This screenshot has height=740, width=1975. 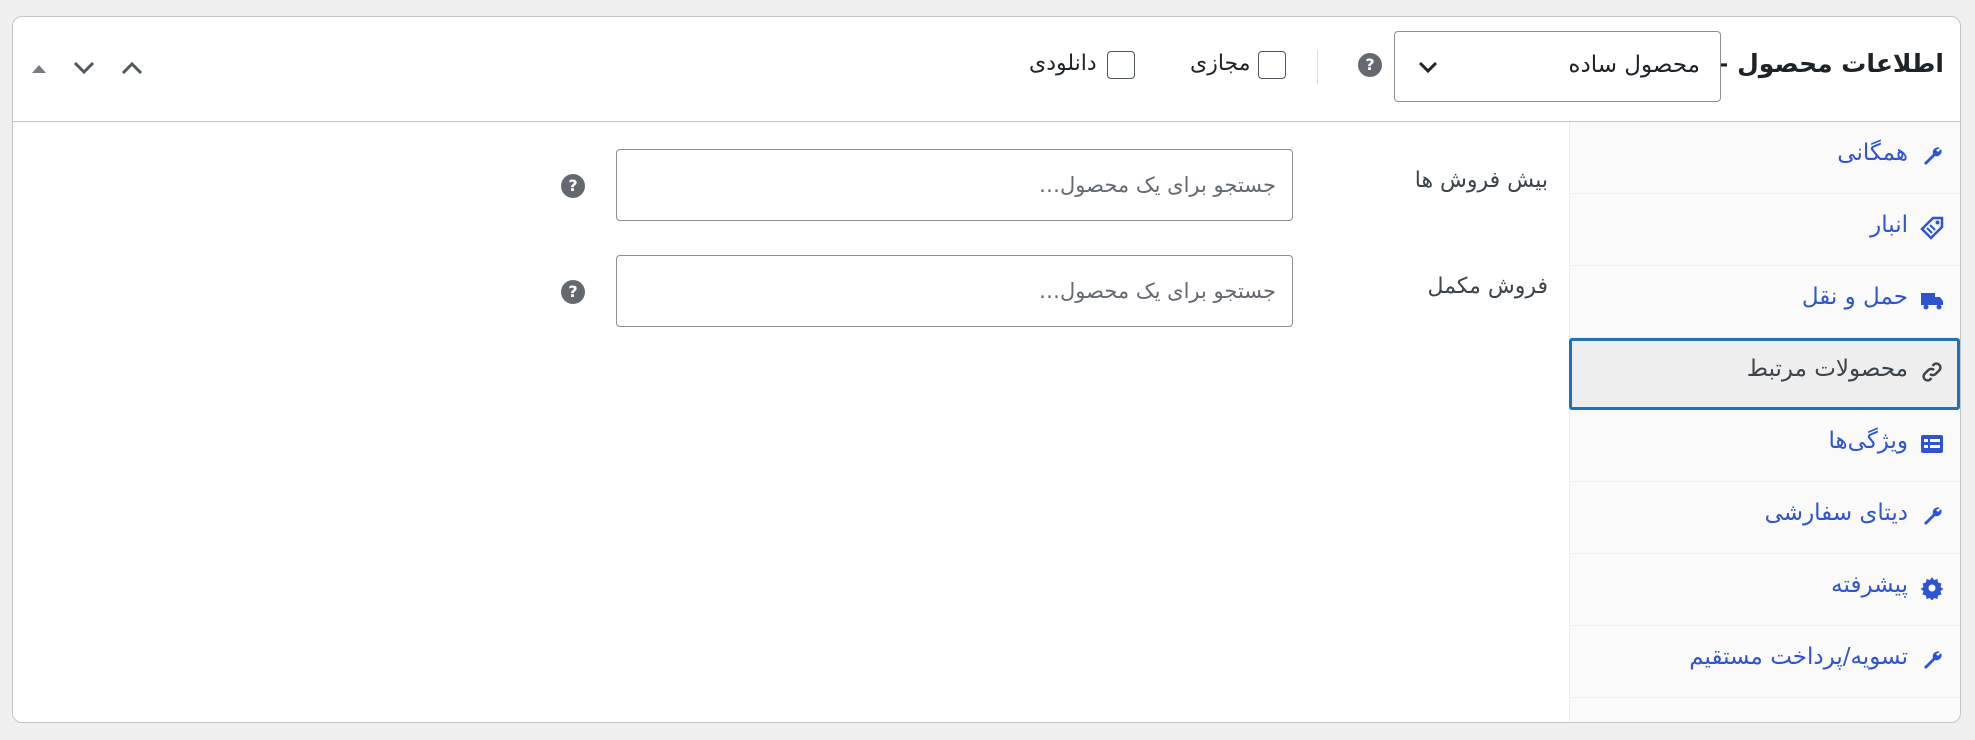 What do you see at coordinates (1868, 441) in the screenshot?
I see `tab-label: ویژگی‌ها` at bounding box center [1868, 441].